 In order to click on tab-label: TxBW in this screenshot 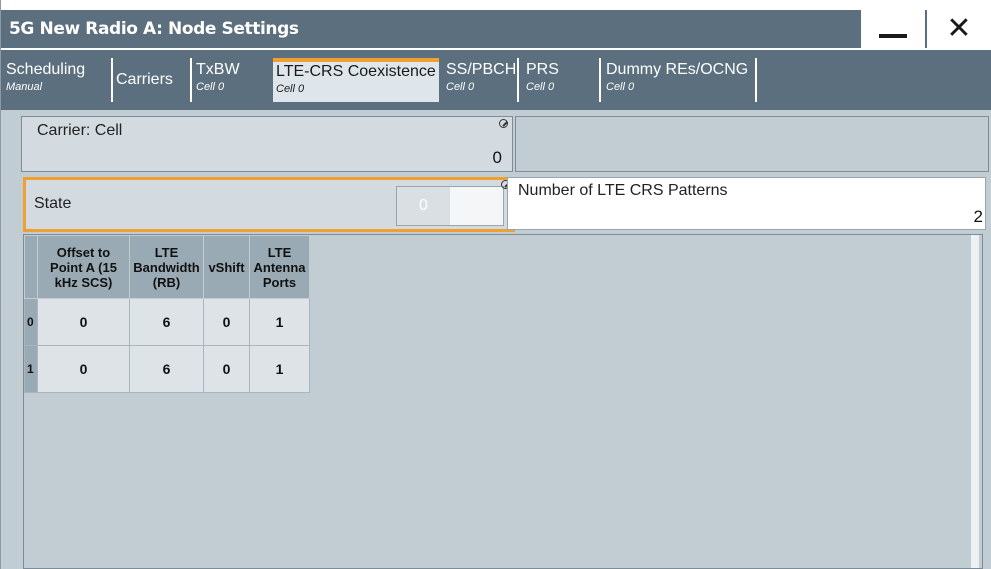, I will do `click(218, 69)`.